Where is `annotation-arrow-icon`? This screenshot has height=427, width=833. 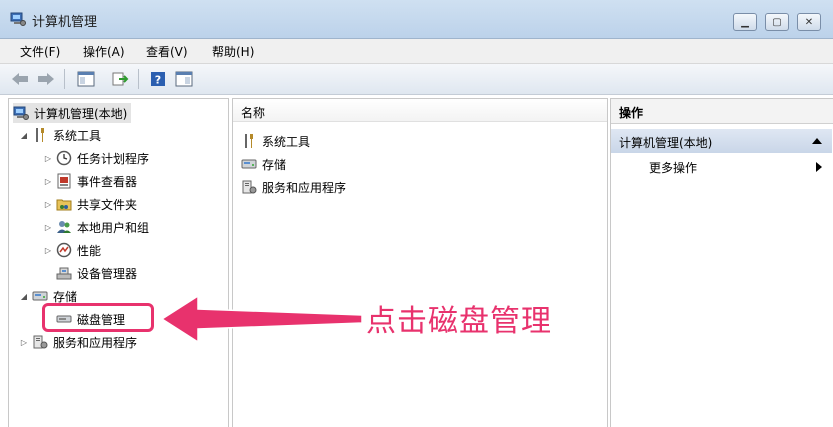
annotation-arrow-icon is located at coordinates (261, 319).